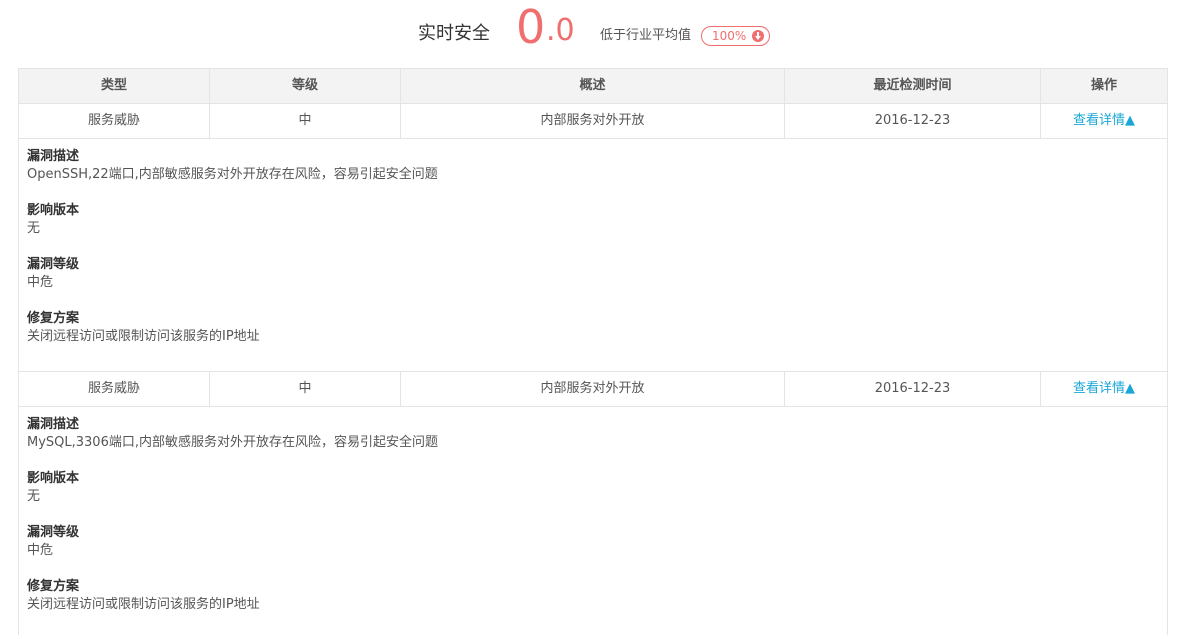 The height and width of the screenshot is (639, 1186). I want to click on table-header: 类型 等级 概述 最近检测时间 操作, so click(593, 85).